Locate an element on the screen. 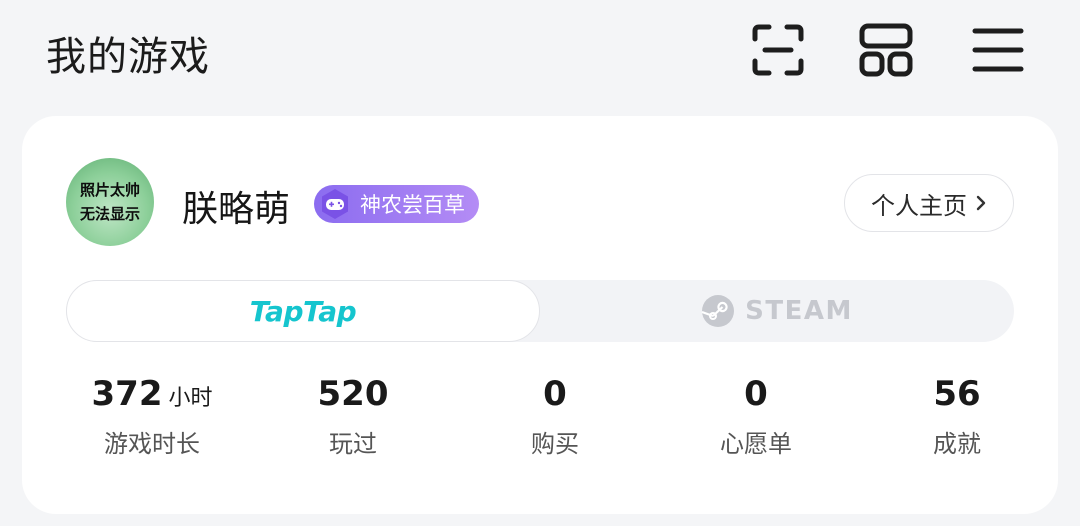 Image resolution: width=1080 pixels, height=526 pixels. stat-value: 56 is located at coordinates (957, 394).